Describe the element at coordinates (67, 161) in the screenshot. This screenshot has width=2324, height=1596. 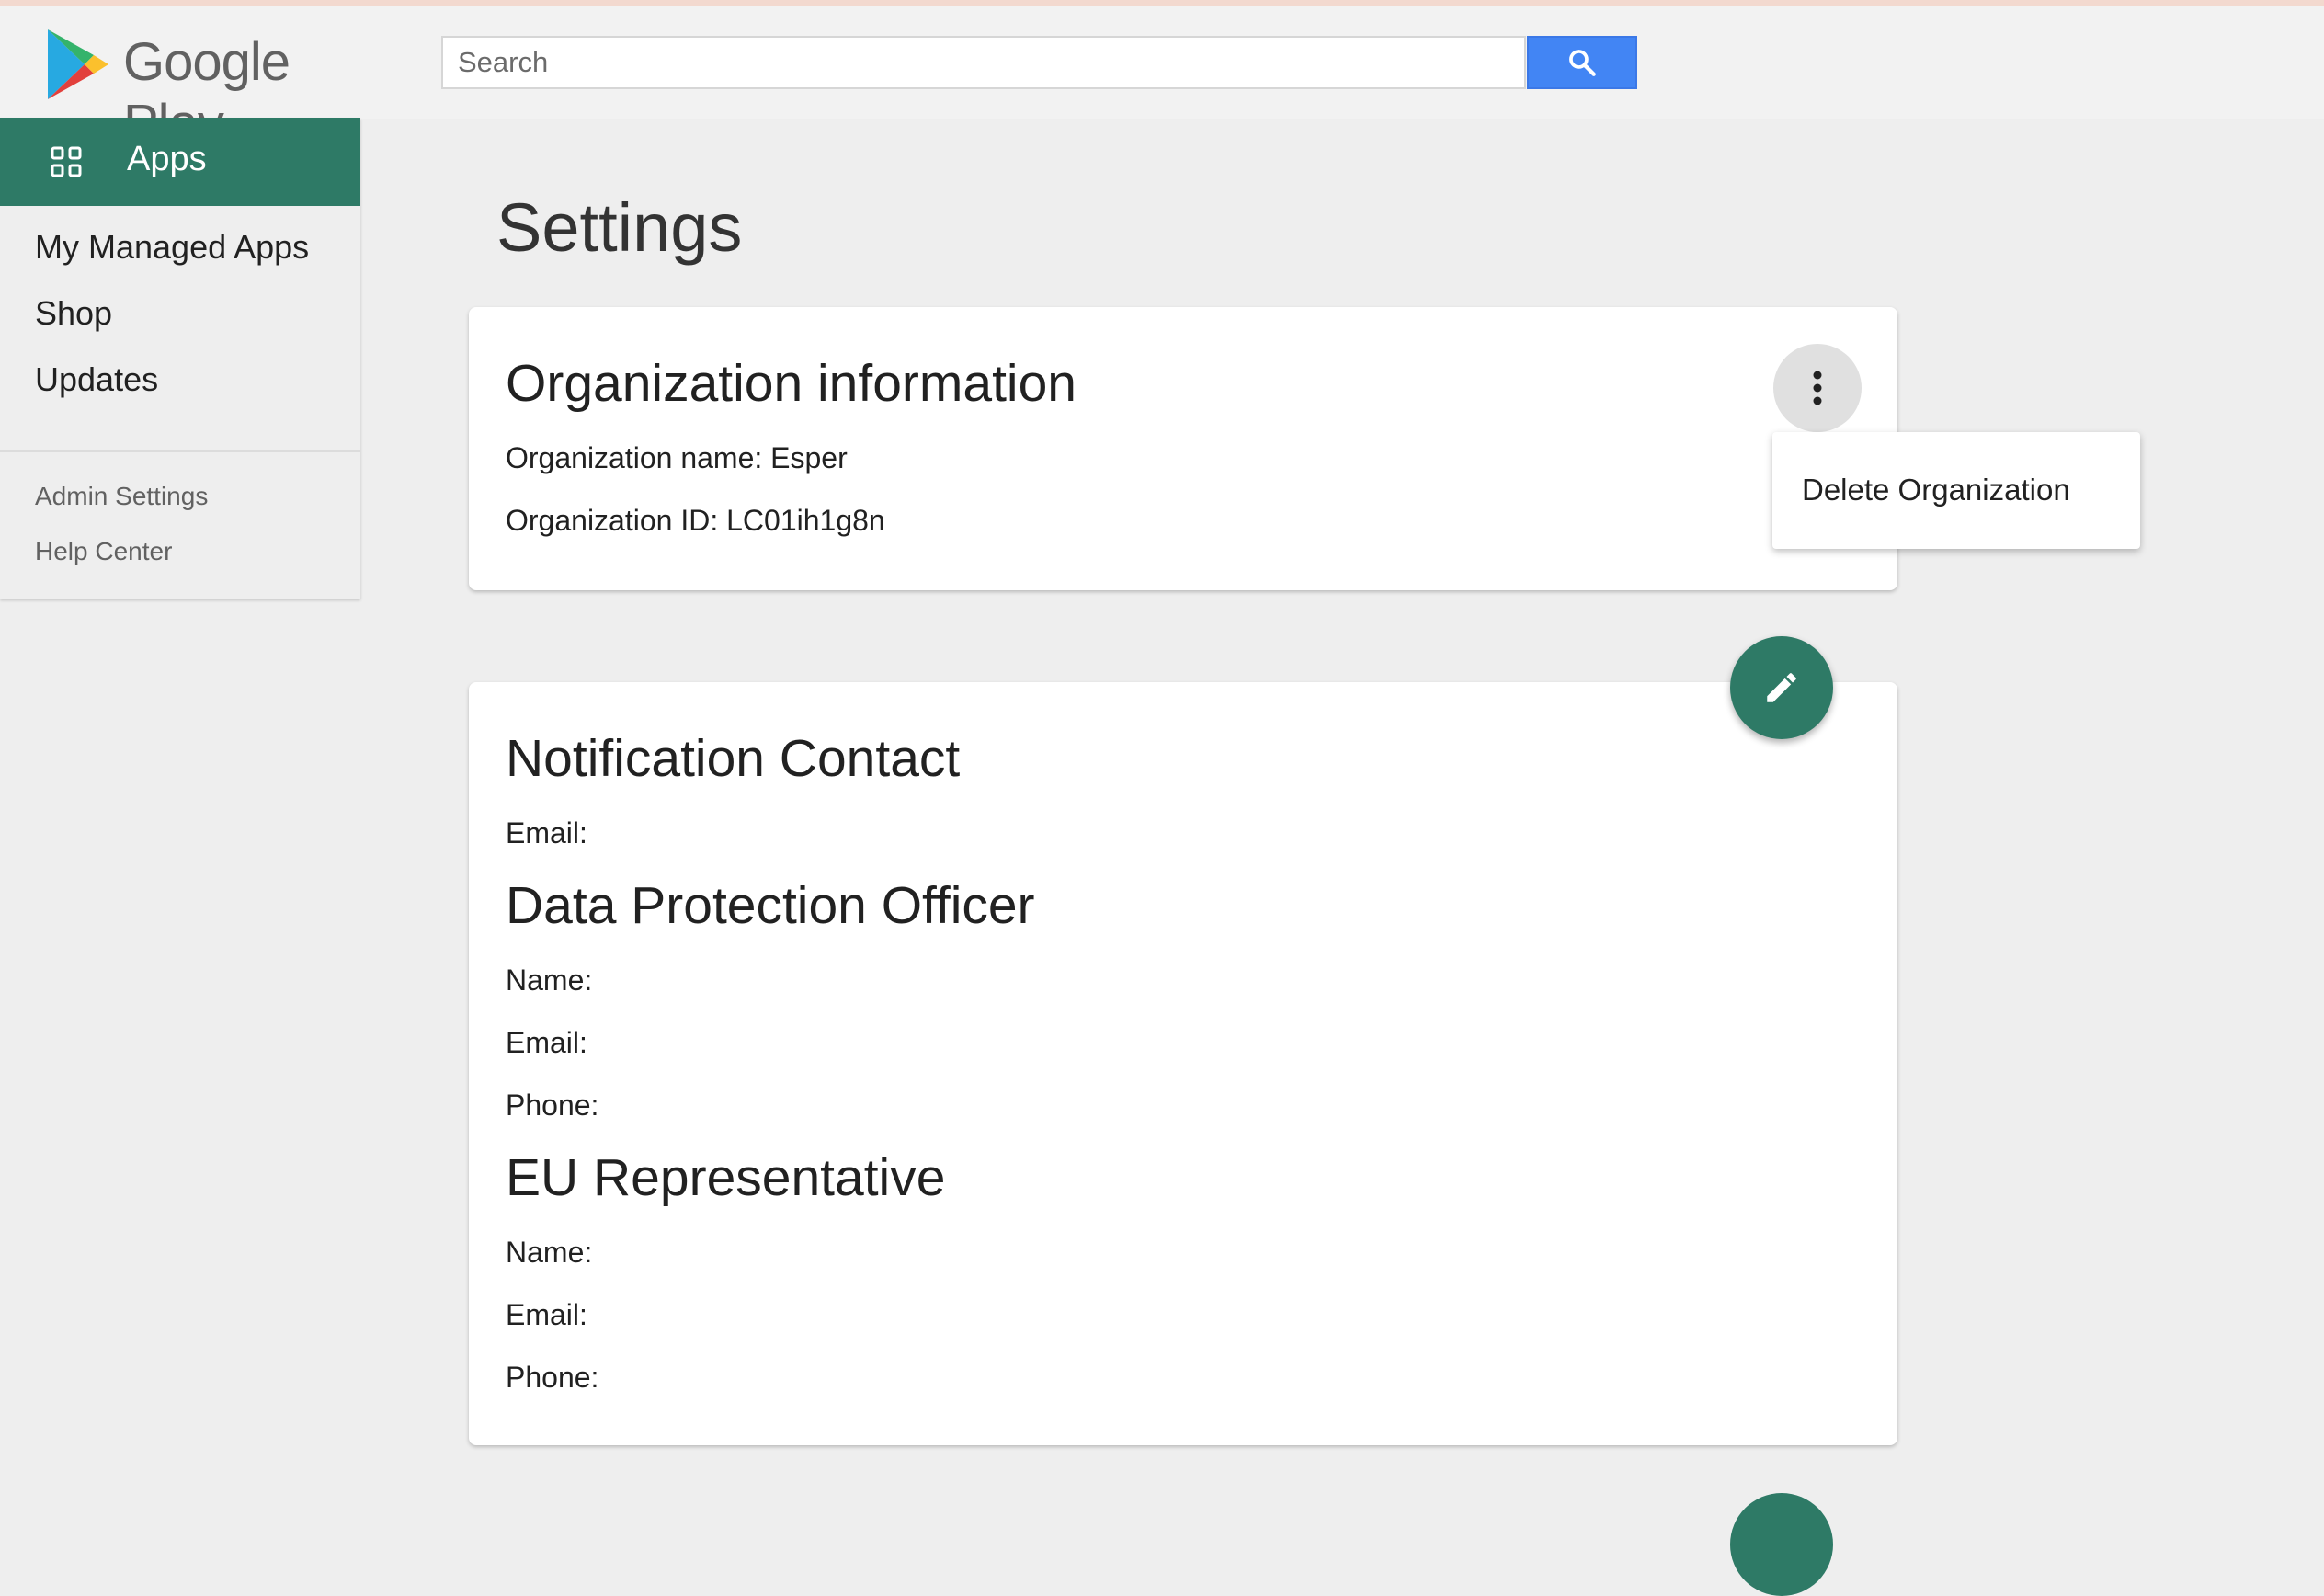
I see `apps-grid-icon` at that location.